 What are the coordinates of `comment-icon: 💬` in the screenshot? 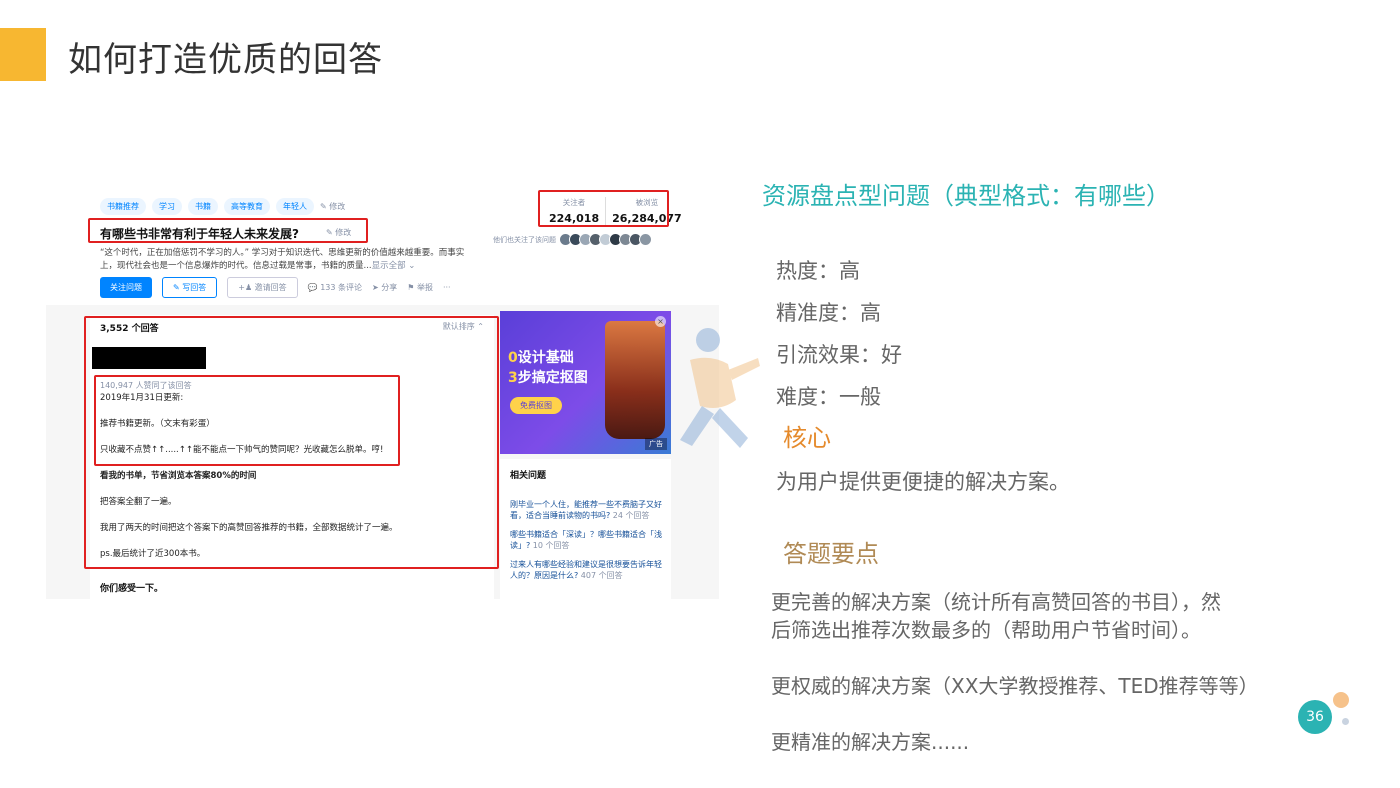 It's located at (312, 287).